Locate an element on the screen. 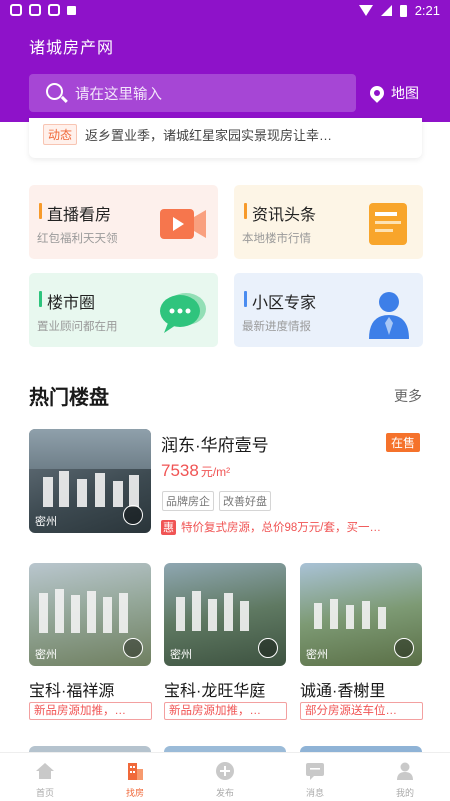 The width and height of the screenshot is (450, 801). message-icon is located at coordinates (315, 771).